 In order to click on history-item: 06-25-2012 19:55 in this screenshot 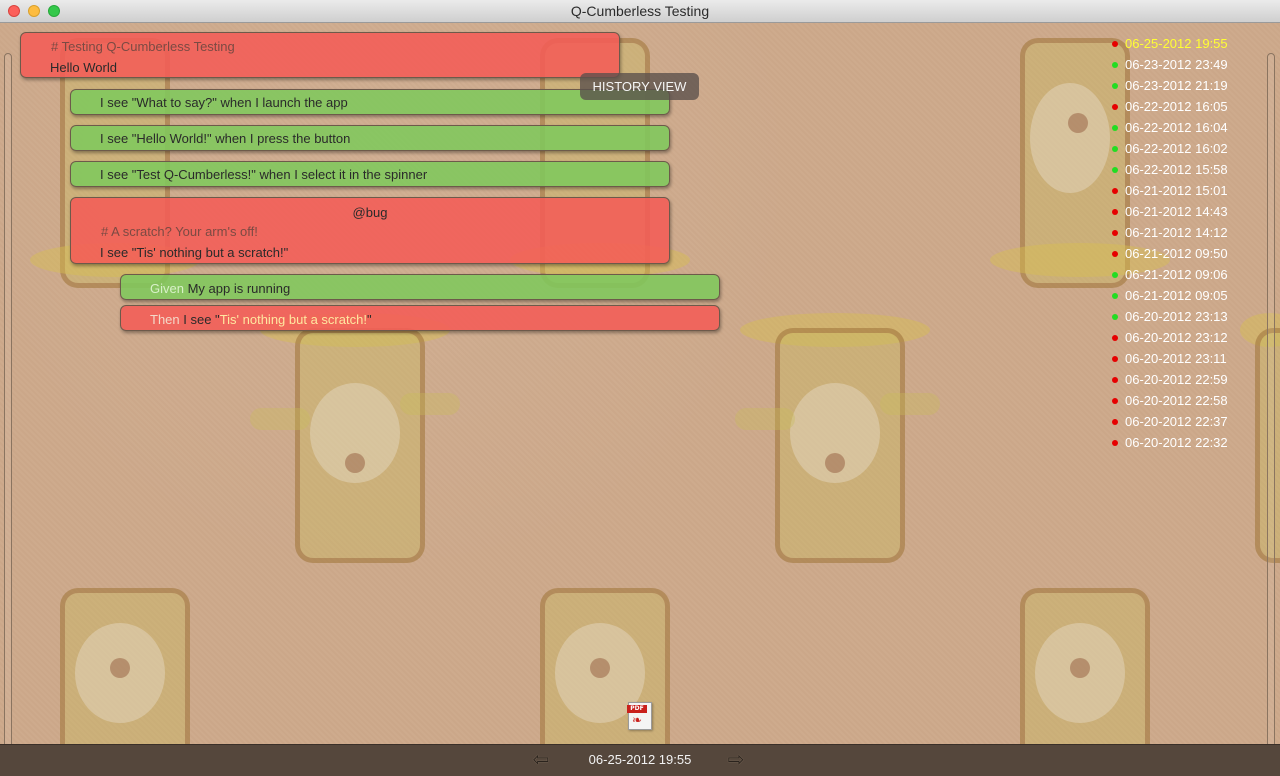, I will do `click(1187, 43)`.